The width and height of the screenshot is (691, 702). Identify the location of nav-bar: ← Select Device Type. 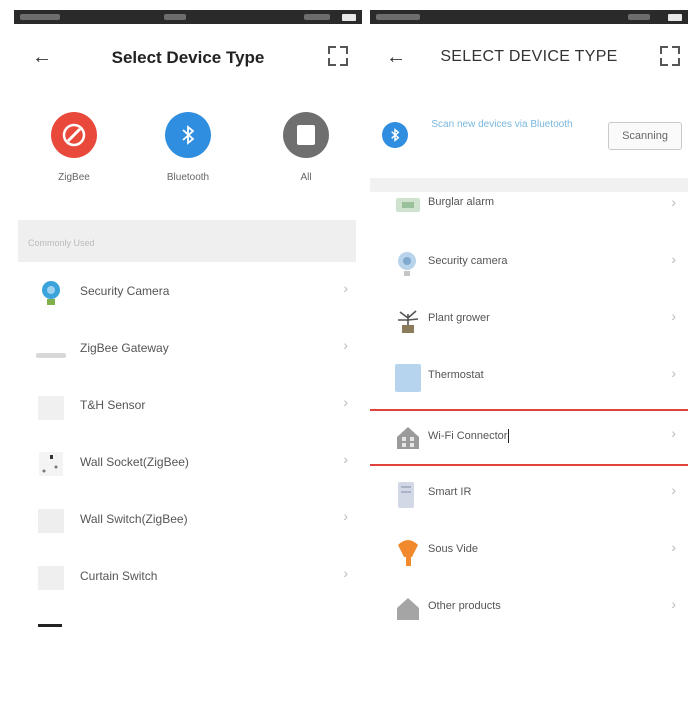
(188, 58).